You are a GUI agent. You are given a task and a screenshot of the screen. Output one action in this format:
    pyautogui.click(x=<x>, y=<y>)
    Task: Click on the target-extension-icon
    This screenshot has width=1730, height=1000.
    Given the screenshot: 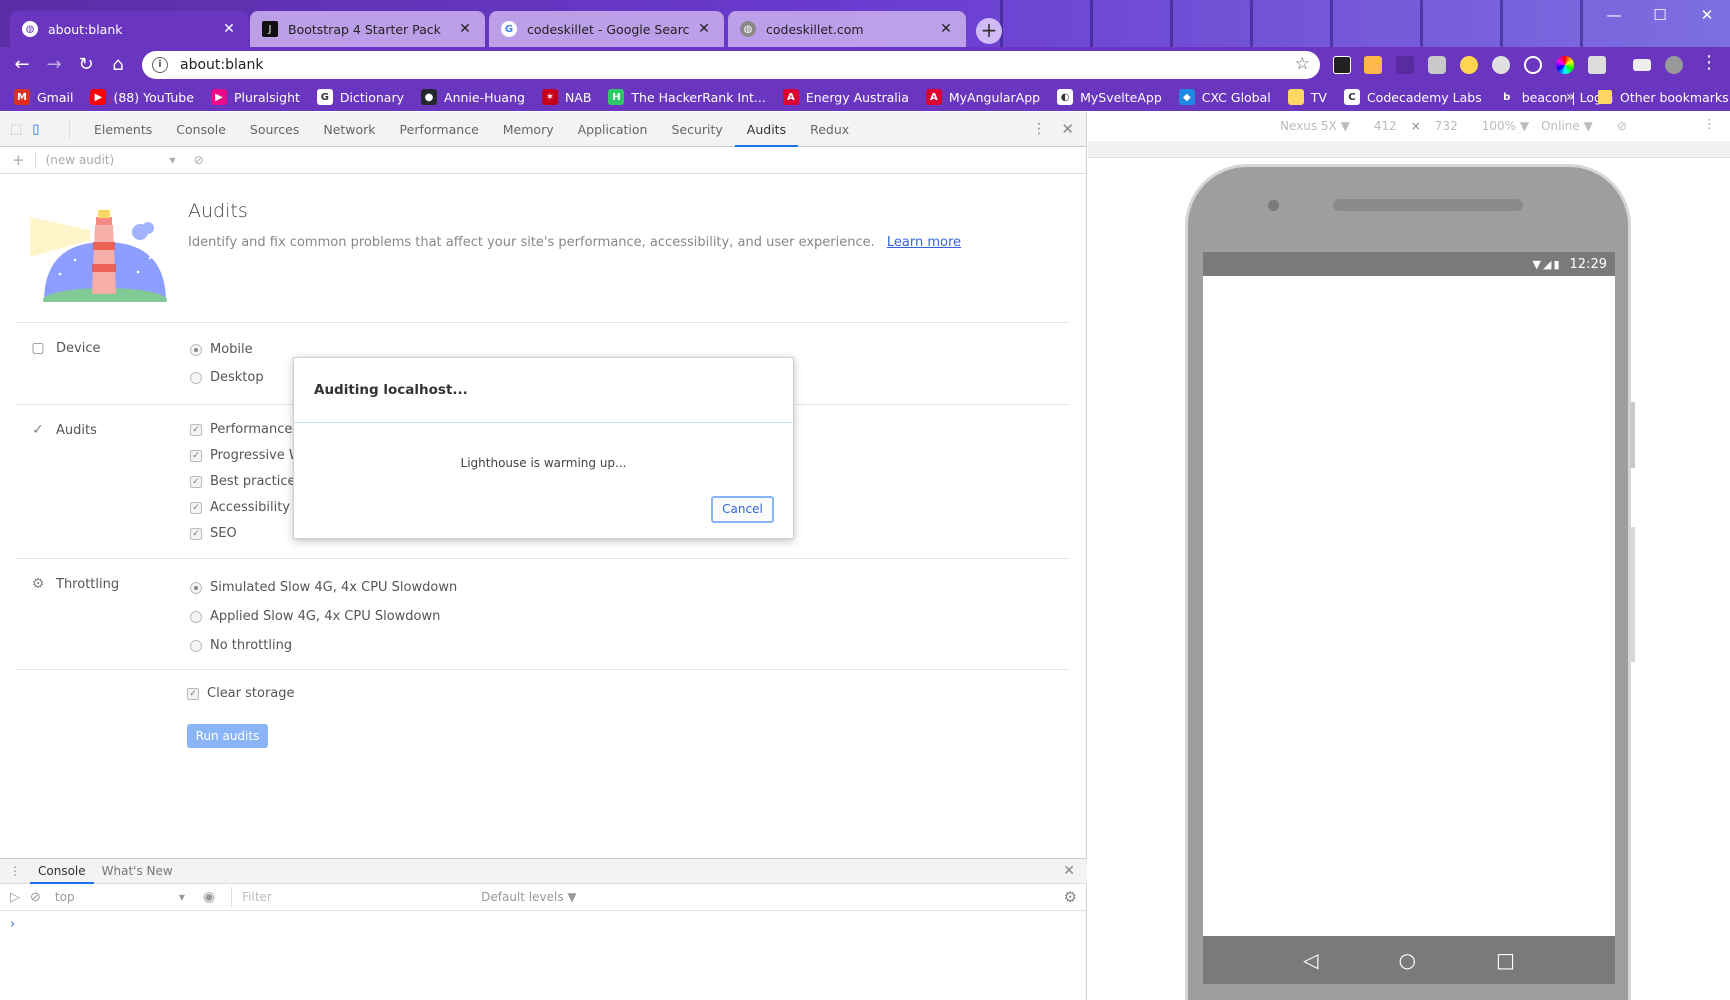 What is the action you would take?
    pyautogui.click(x=1533, y=65)
    